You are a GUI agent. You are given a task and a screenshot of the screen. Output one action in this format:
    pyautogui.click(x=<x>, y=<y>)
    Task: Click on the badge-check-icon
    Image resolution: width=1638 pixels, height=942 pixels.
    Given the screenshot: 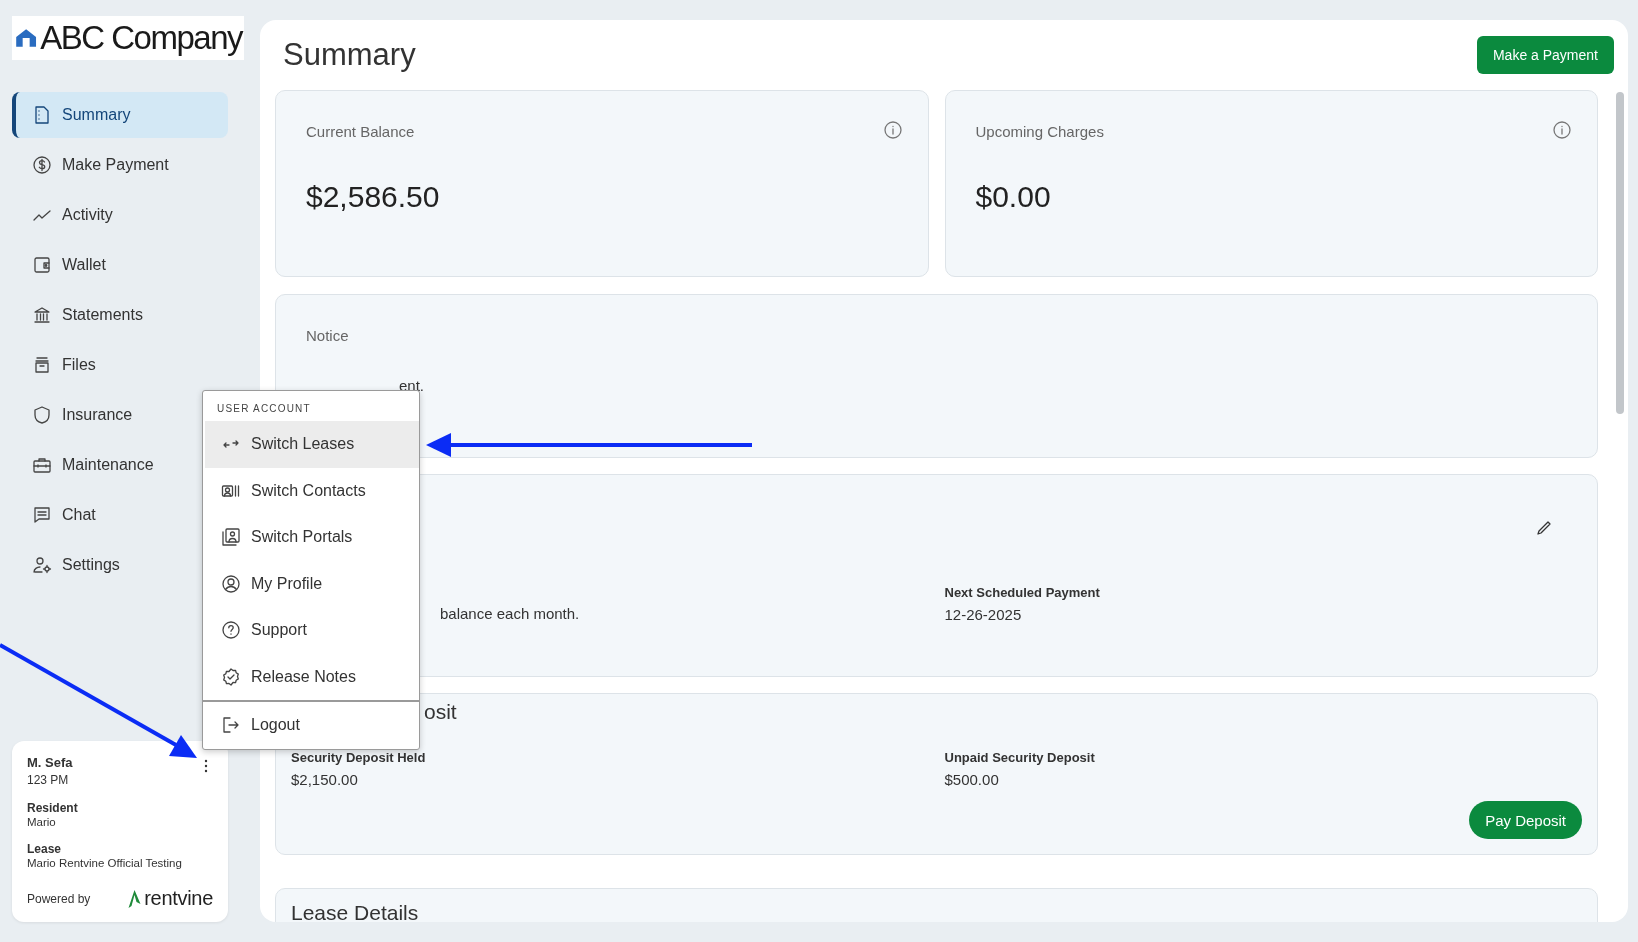 What is the action you would take?
    pyautogui.click(x=231, y=676)
    